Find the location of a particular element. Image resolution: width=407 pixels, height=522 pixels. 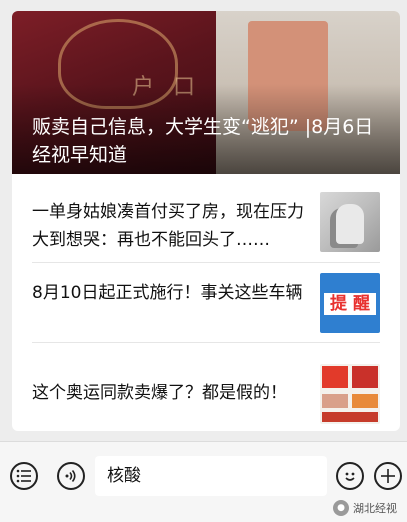

list-icon is located at coordinates (24, 476).